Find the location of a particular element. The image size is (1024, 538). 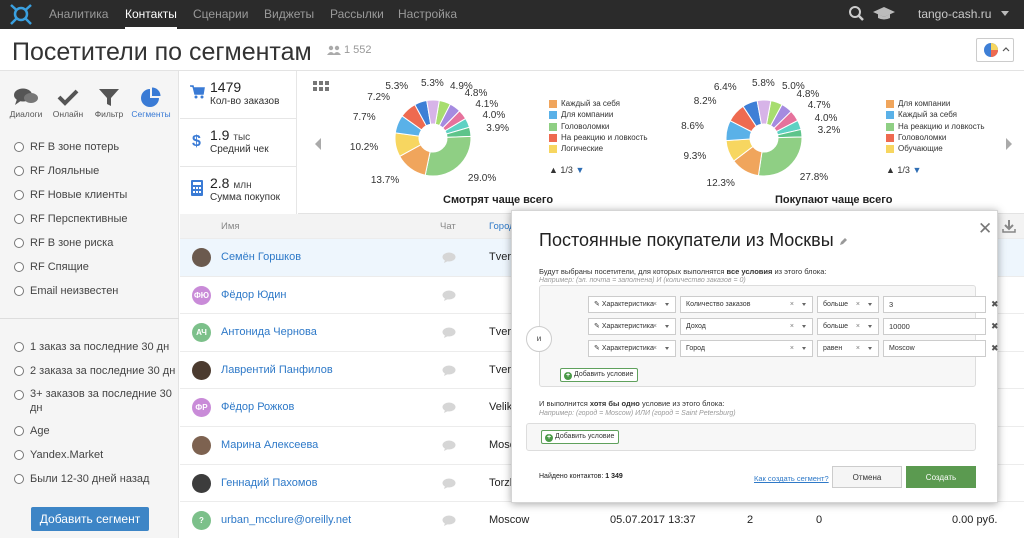

nav-contacts: Контакты is located at coordinates (151, 14).